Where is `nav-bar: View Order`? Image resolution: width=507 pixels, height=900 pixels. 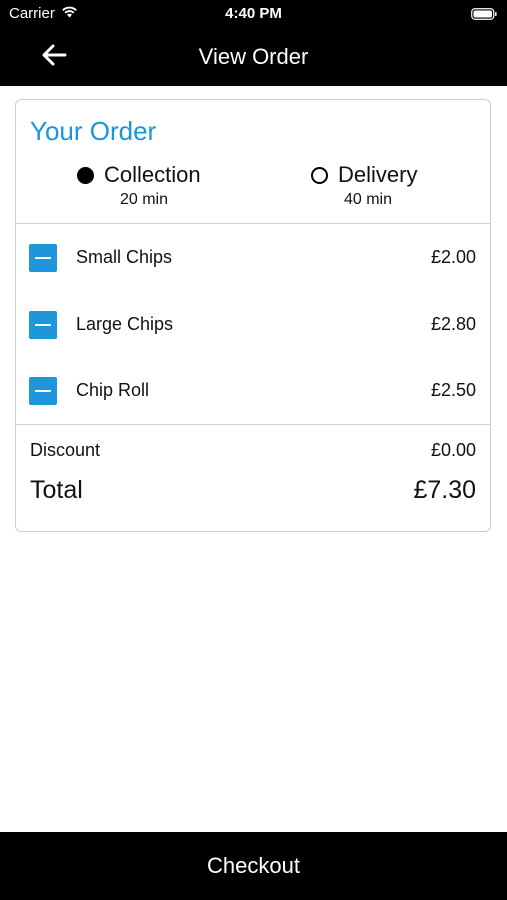 nav-bar: View Order is located at coordinates (253, 57).